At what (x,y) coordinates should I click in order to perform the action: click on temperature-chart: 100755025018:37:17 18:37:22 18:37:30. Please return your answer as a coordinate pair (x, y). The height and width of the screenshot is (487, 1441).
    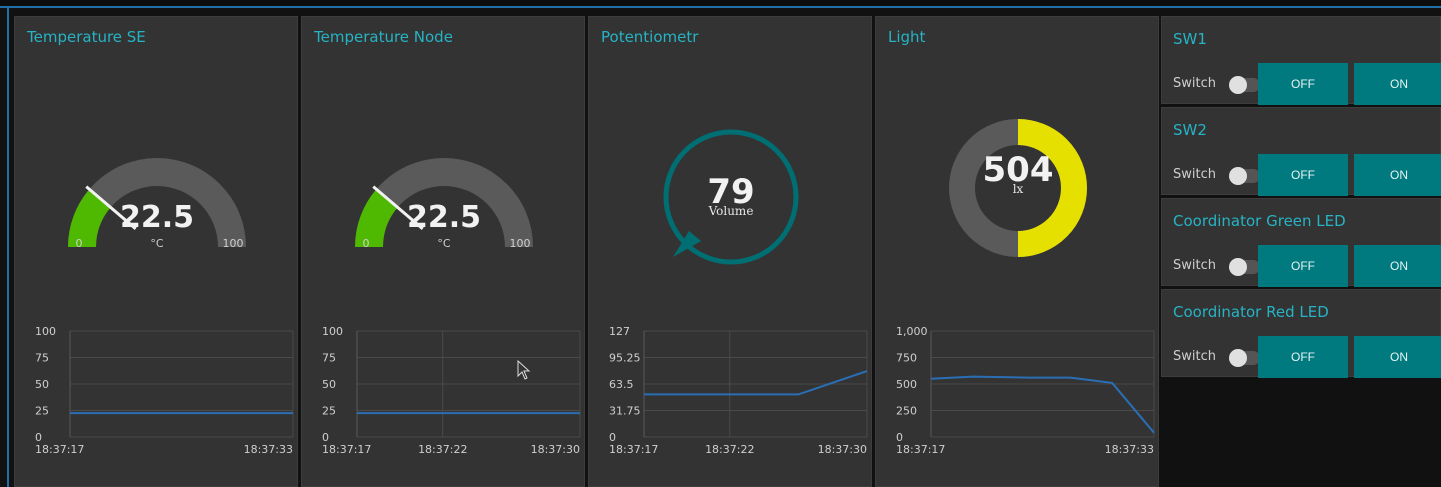
    Looking at the image, I should click on (451, 390).